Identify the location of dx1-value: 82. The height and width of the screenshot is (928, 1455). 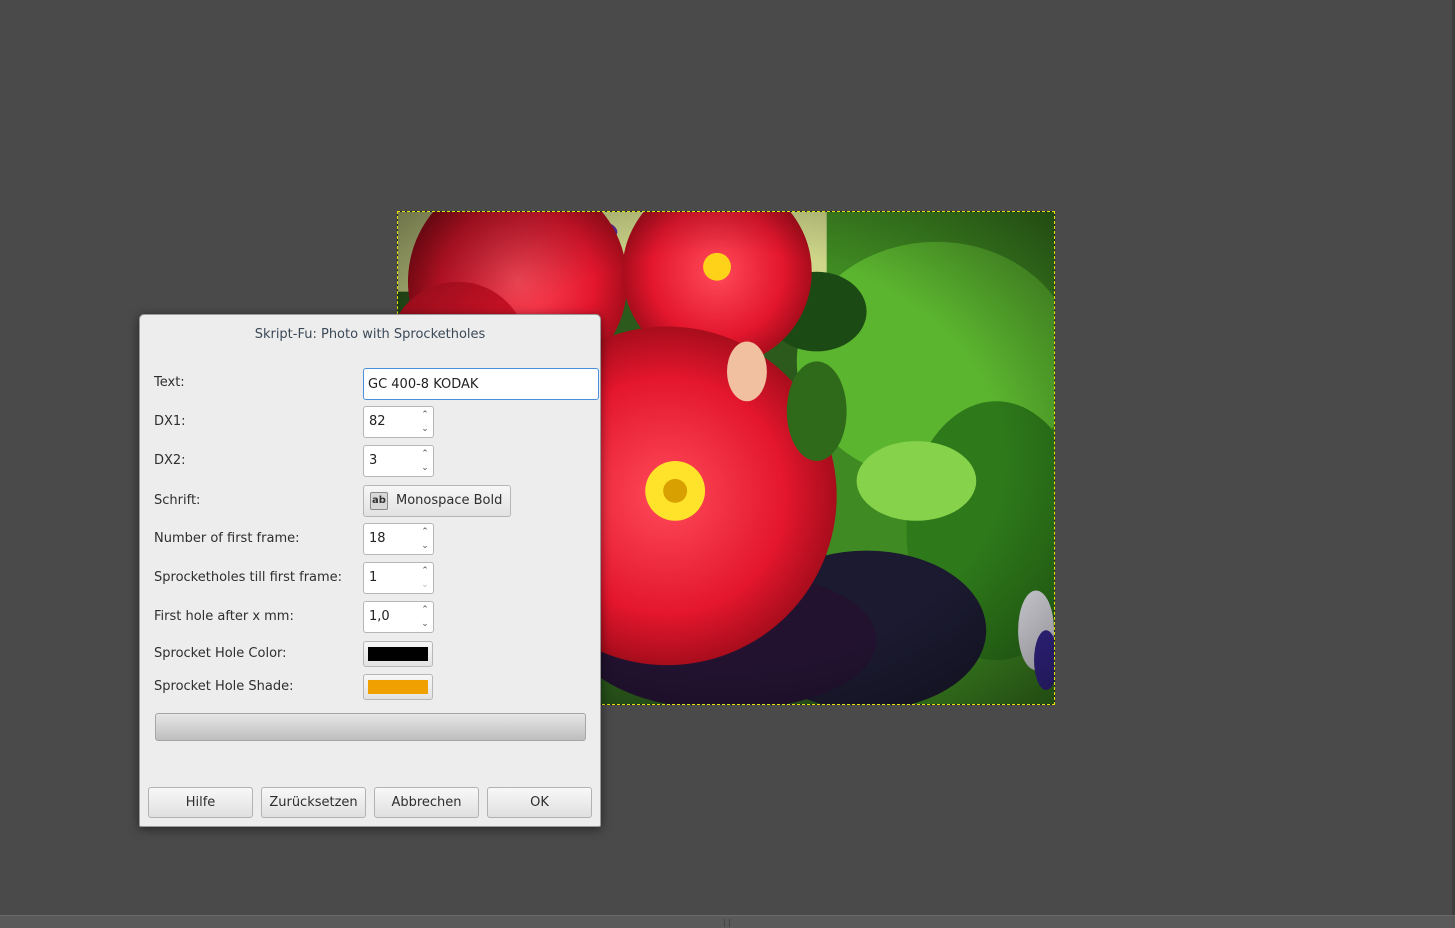
(377, 422).